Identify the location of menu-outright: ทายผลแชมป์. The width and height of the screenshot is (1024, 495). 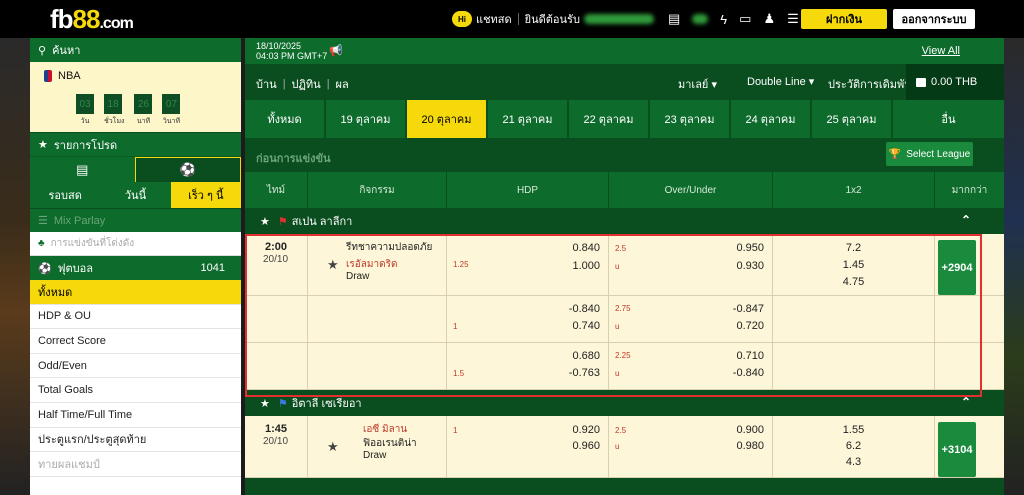
(135, 464).